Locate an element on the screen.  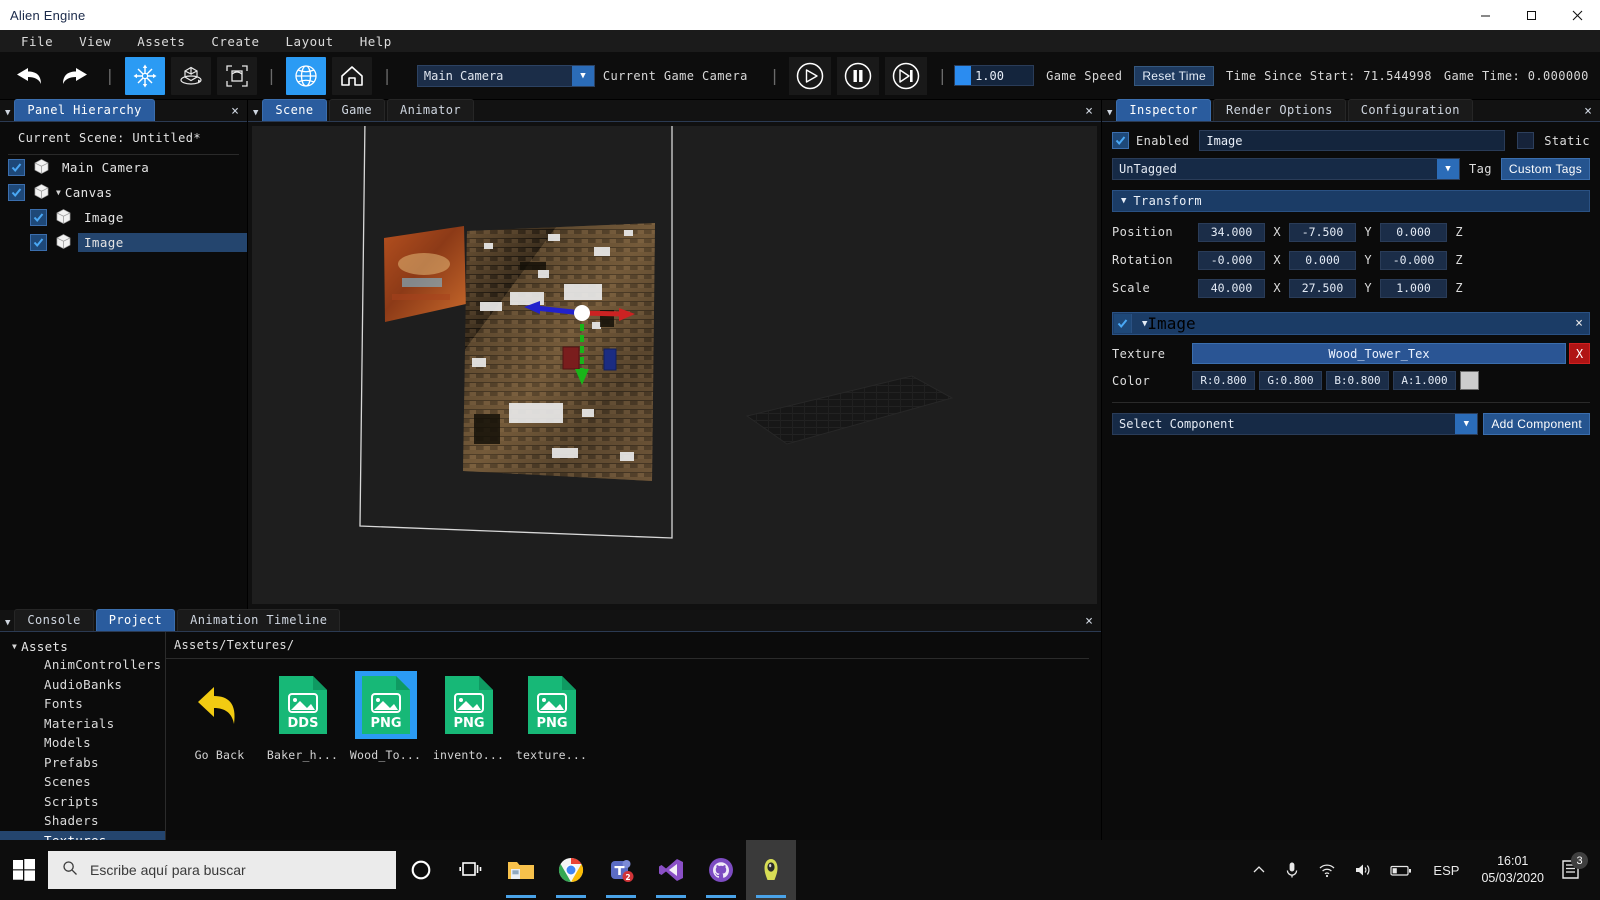
image-component-checkbox is located at coordinates (1123, 323).